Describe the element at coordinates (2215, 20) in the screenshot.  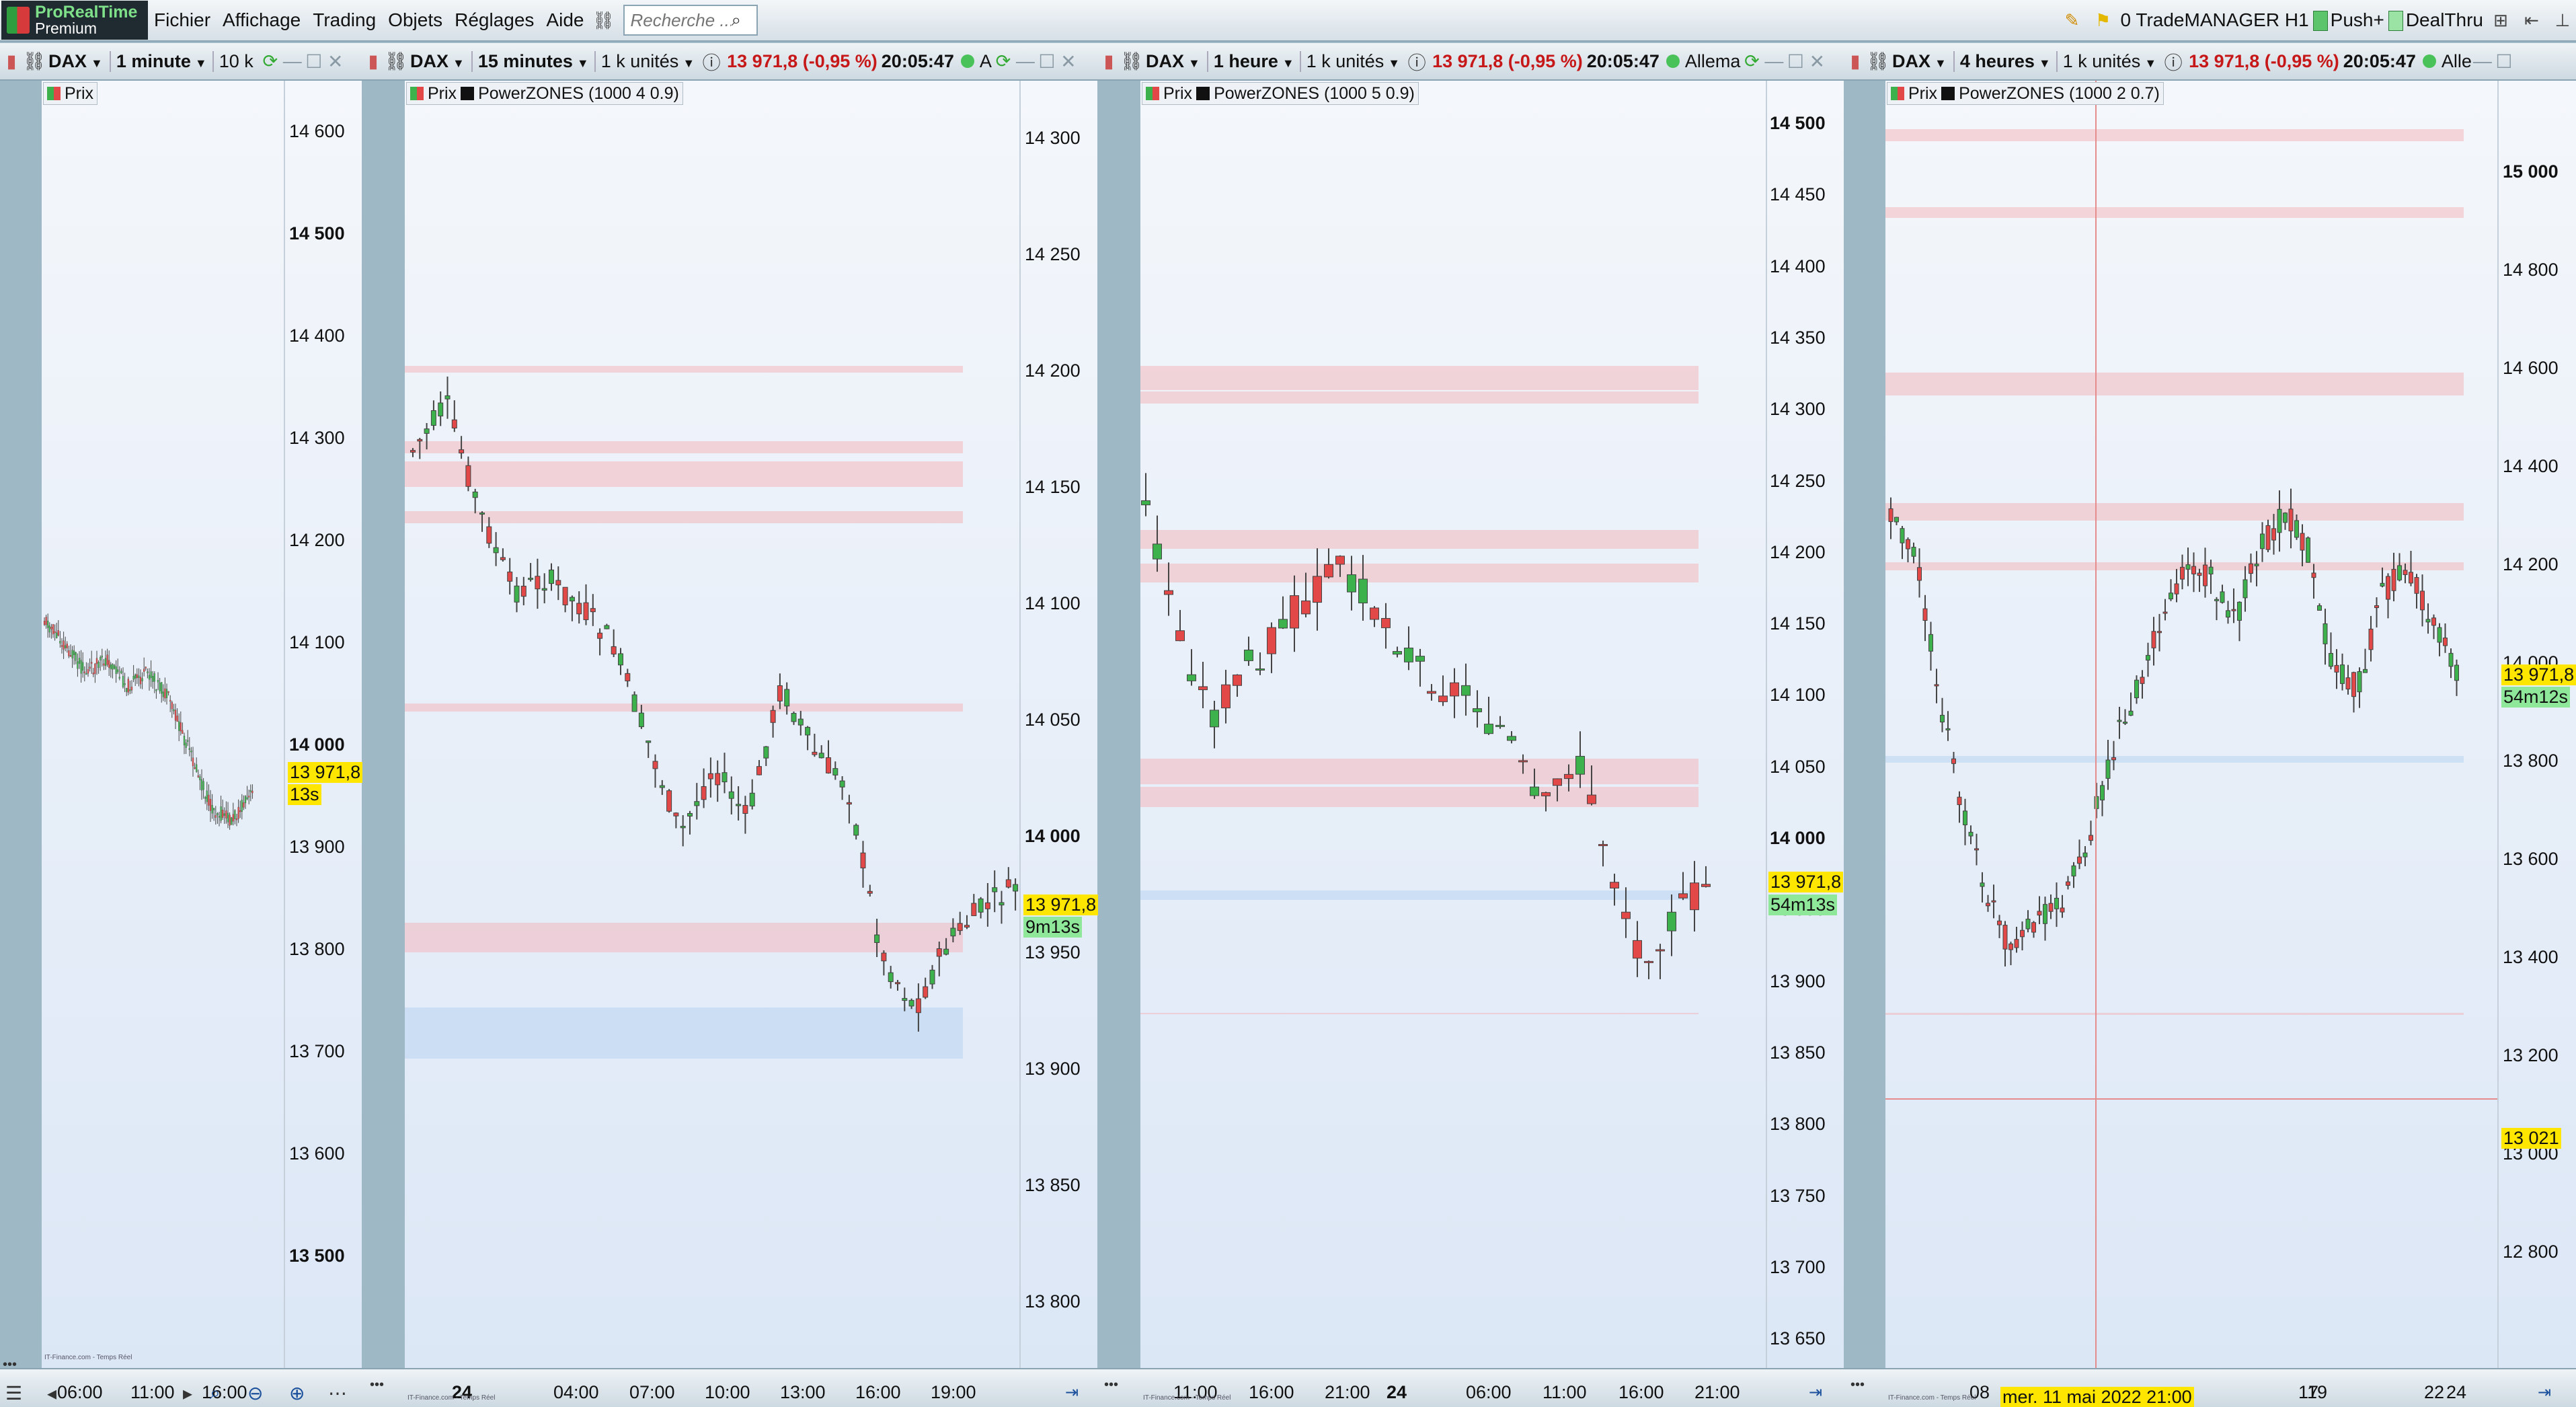
I see `trade-manager-status: 0 TradeMANAGER H1` at that location.